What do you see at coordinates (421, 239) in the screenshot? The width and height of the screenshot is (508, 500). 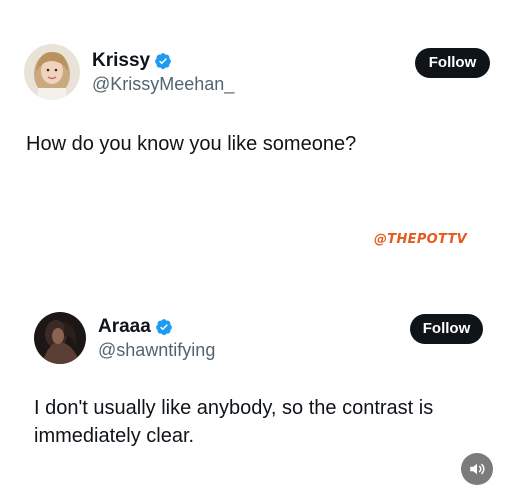 I see `watermark: @THEPOTTV` at bounding box center [421, 239].